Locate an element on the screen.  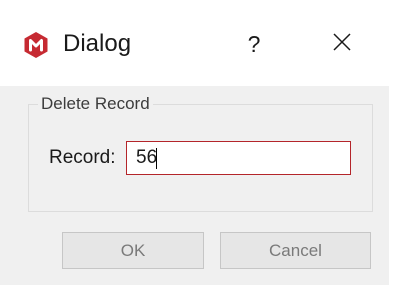
cancel-button: Cancel is located at coordinates (295, 250).